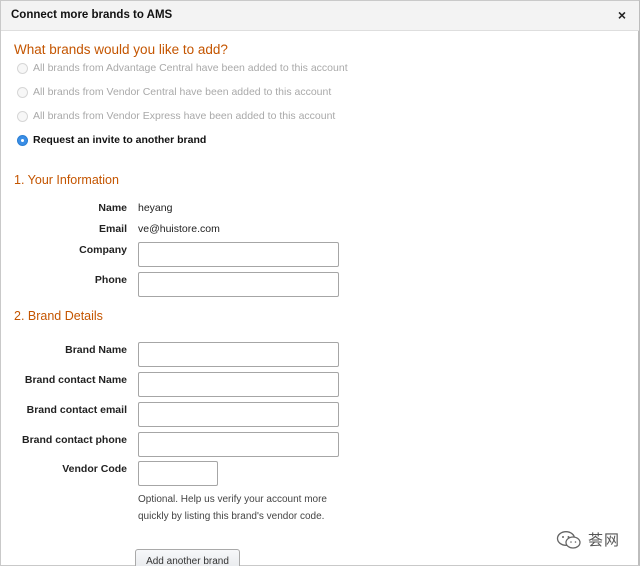 The height and width of the screenshot is (566, 640). What do you see at coordinates (96, 350) in the screenshot?
I see `brand-name-label: Brand Name` at bounding box center [96, 350].